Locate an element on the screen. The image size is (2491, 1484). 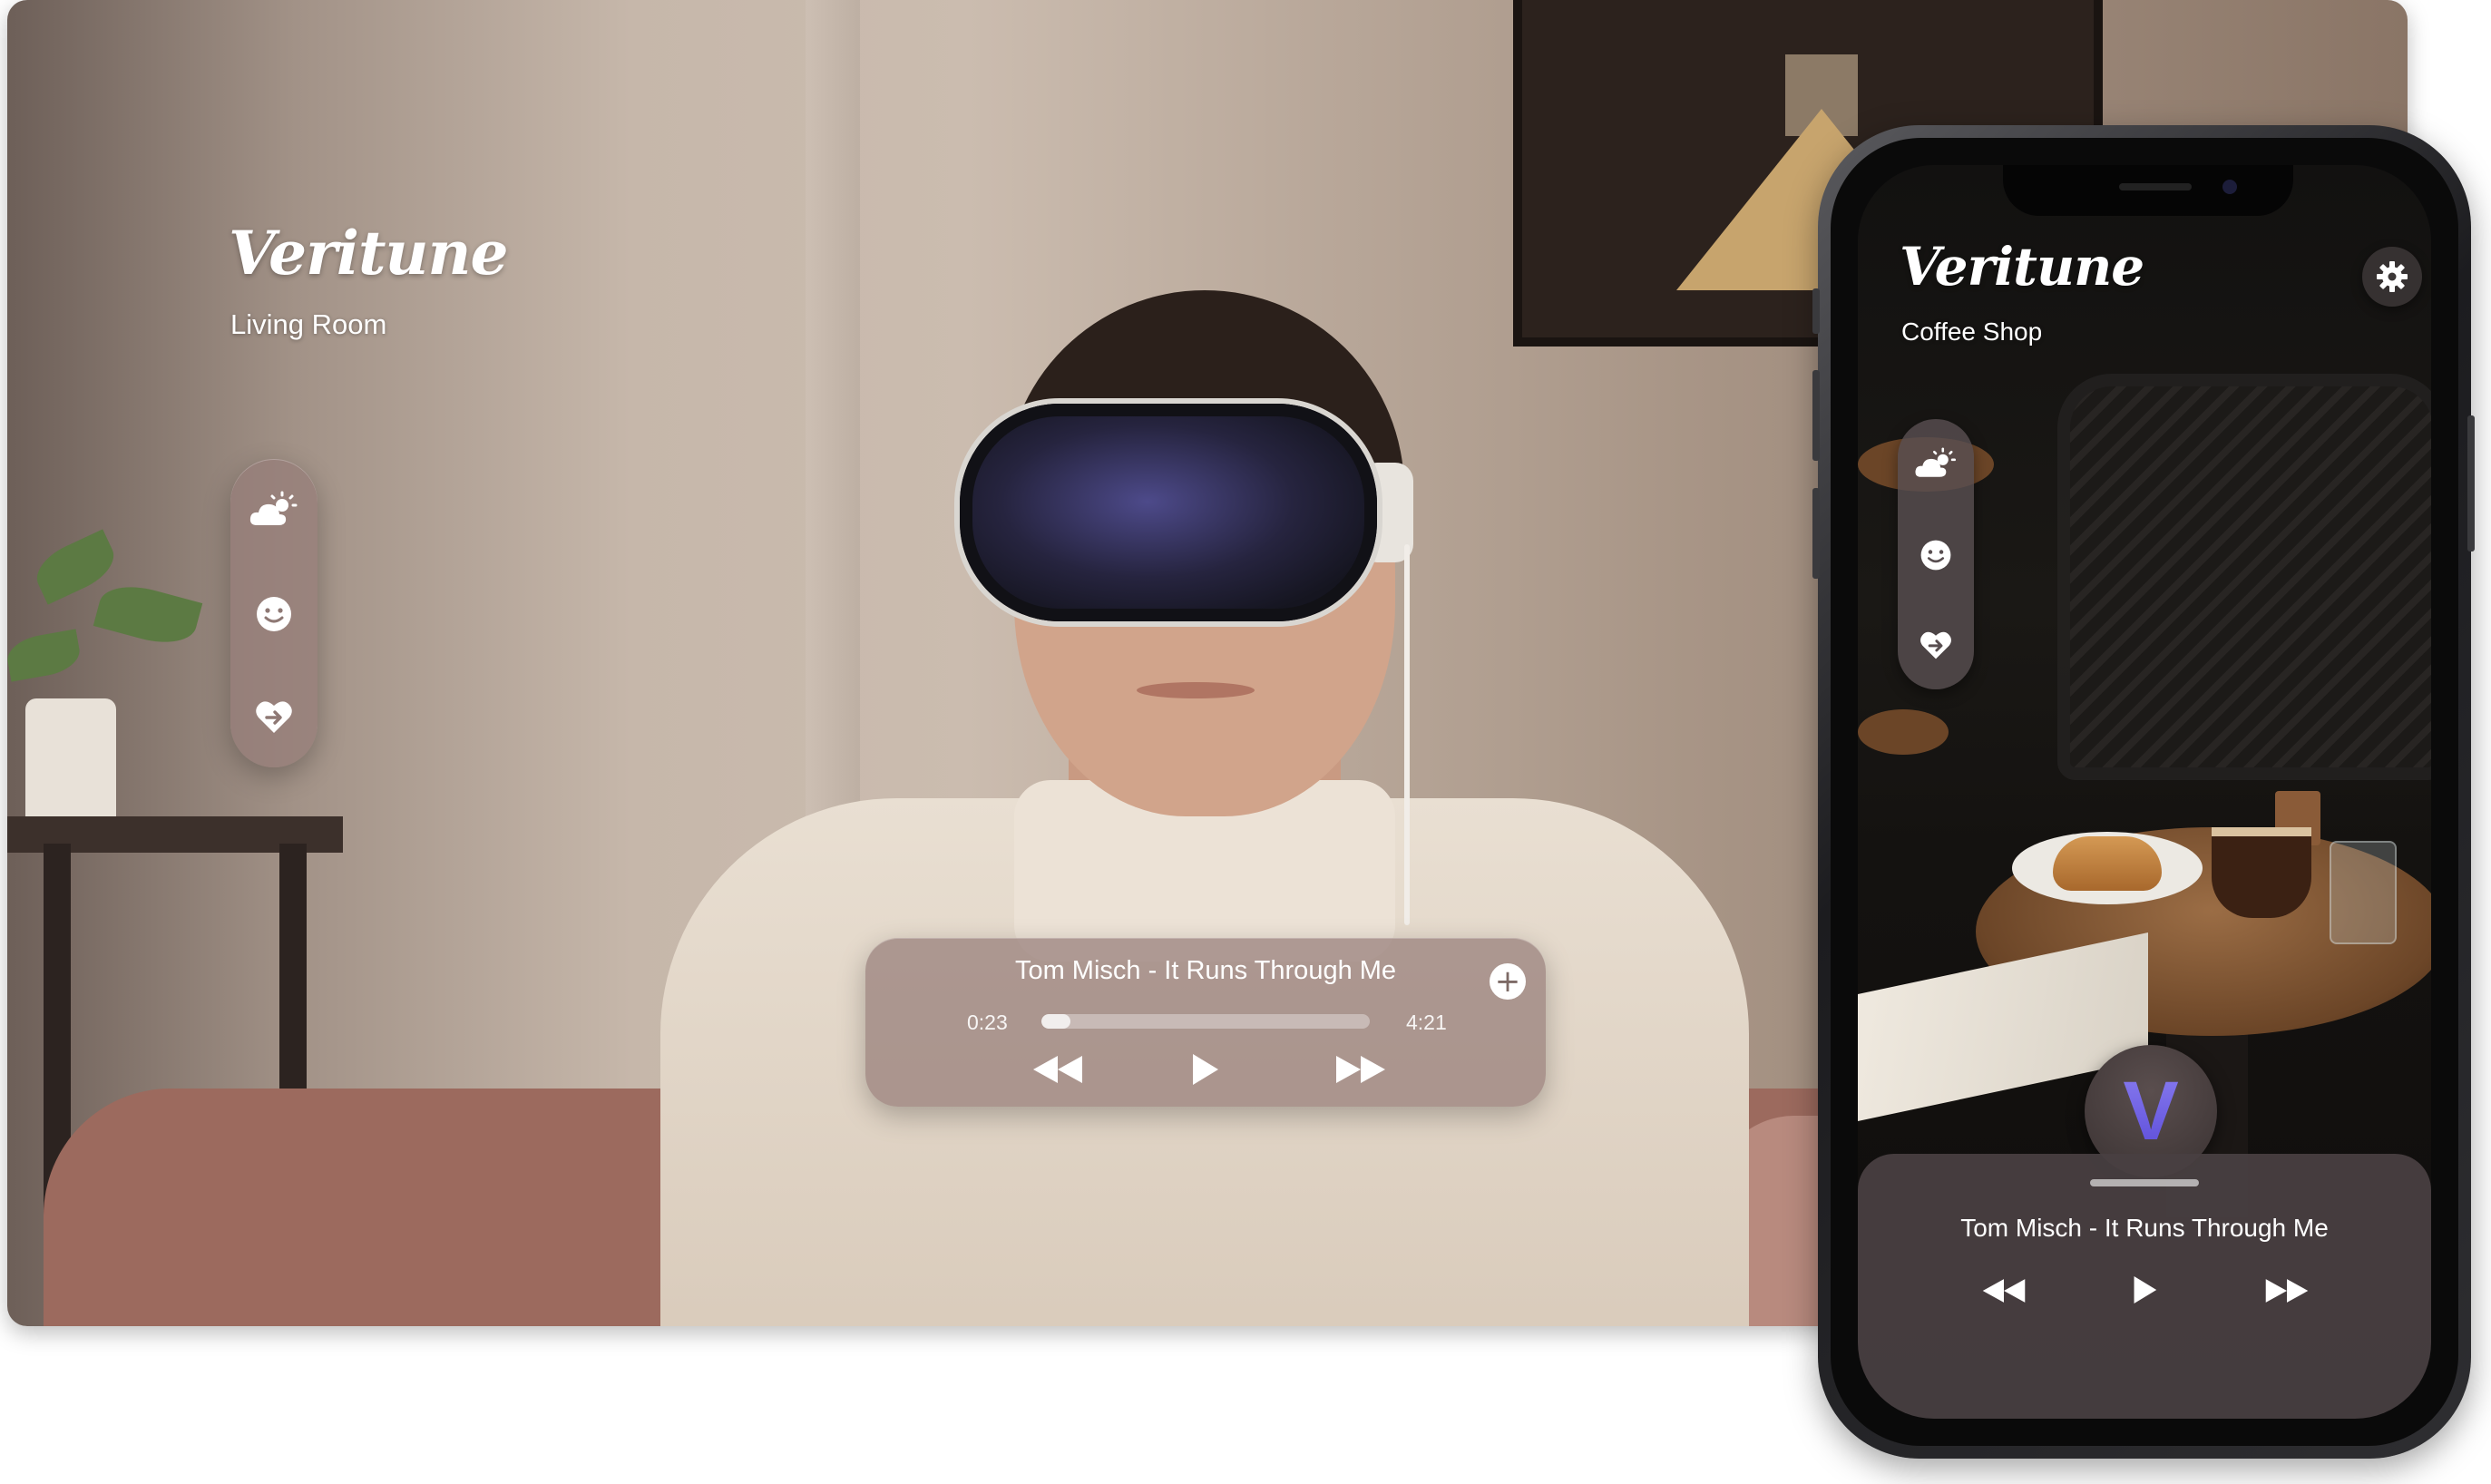
gear-icon is located at coordinates (2392, 276).